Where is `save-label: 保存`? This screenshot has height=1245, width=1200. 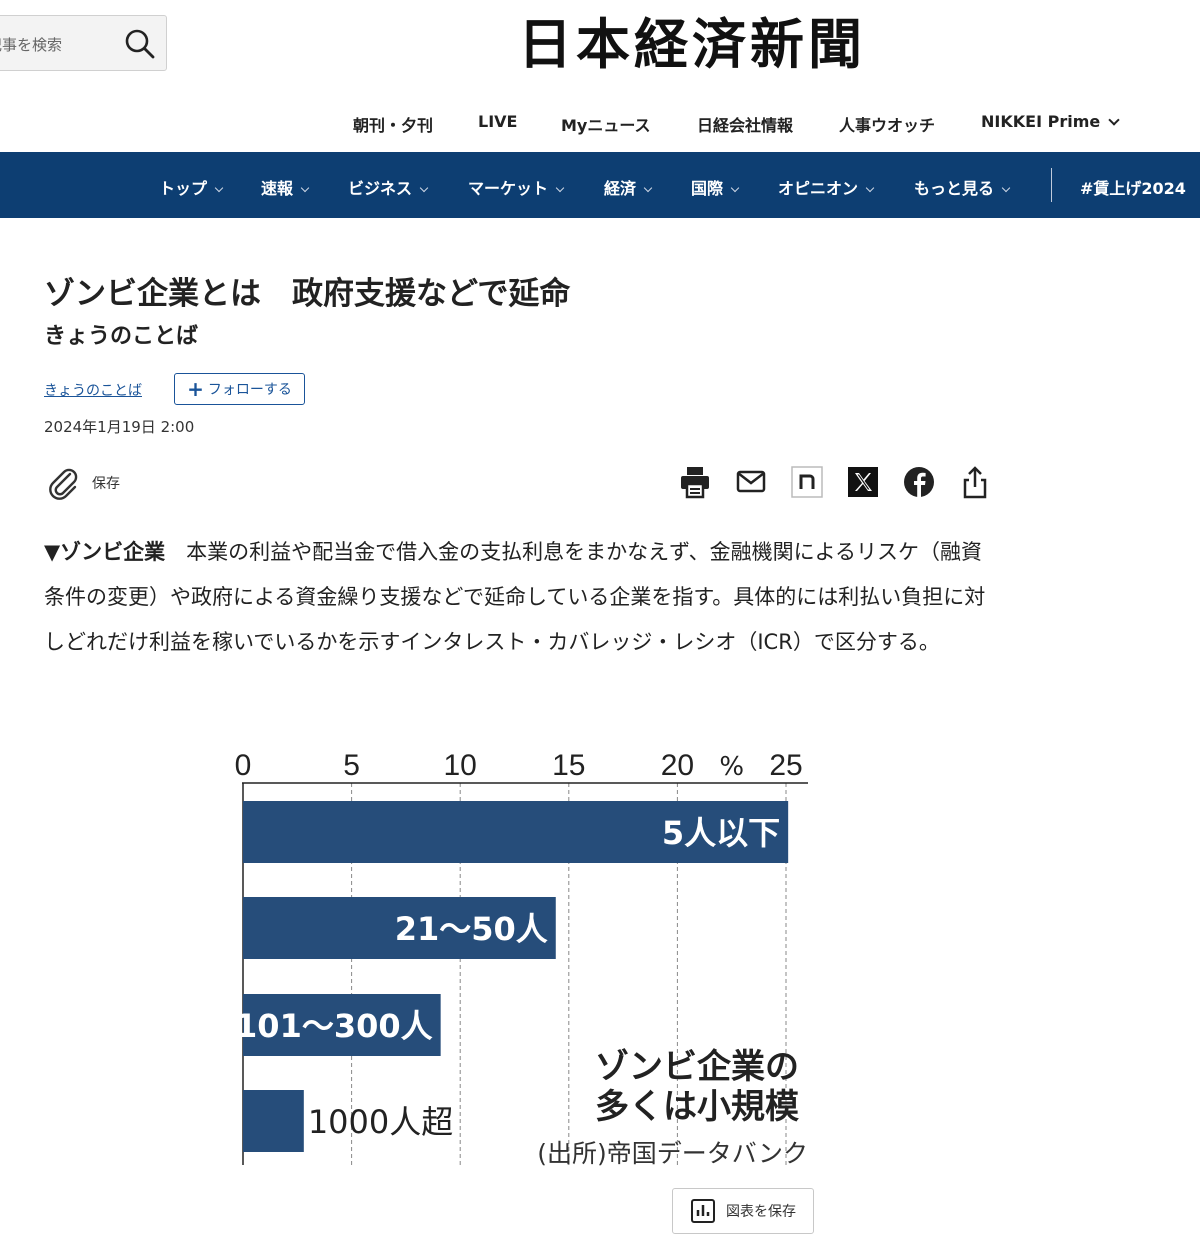
save-label: 保存 is located at coordinates (106, 484).